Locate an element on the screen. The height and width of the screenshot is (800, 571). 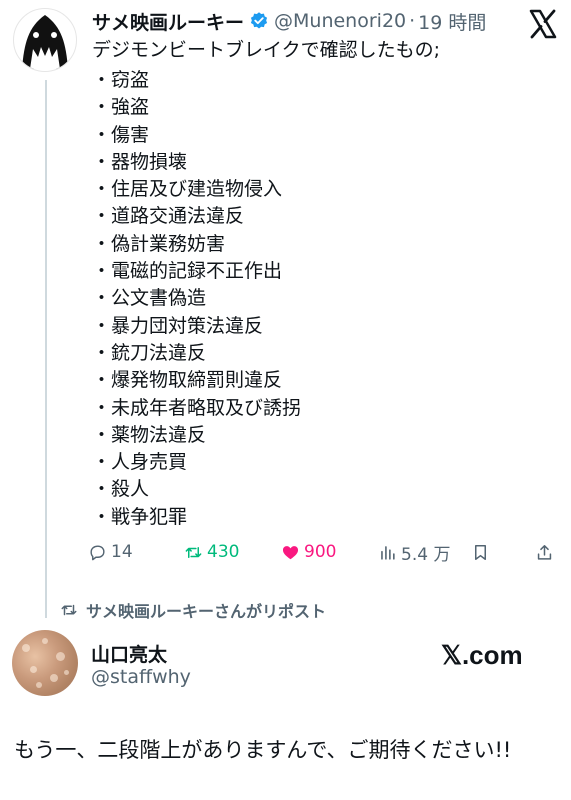
share-button is located at coordinates (546, 552).